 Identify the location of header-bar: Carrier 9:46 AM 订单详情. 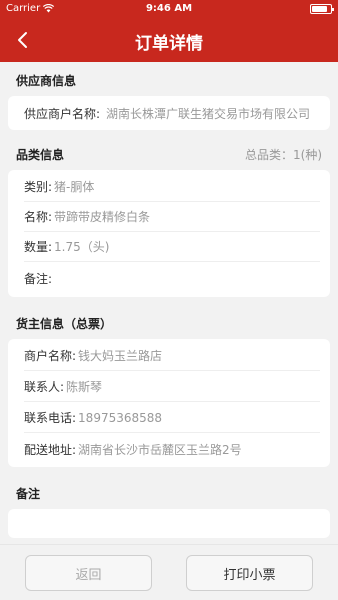
(169, 31).